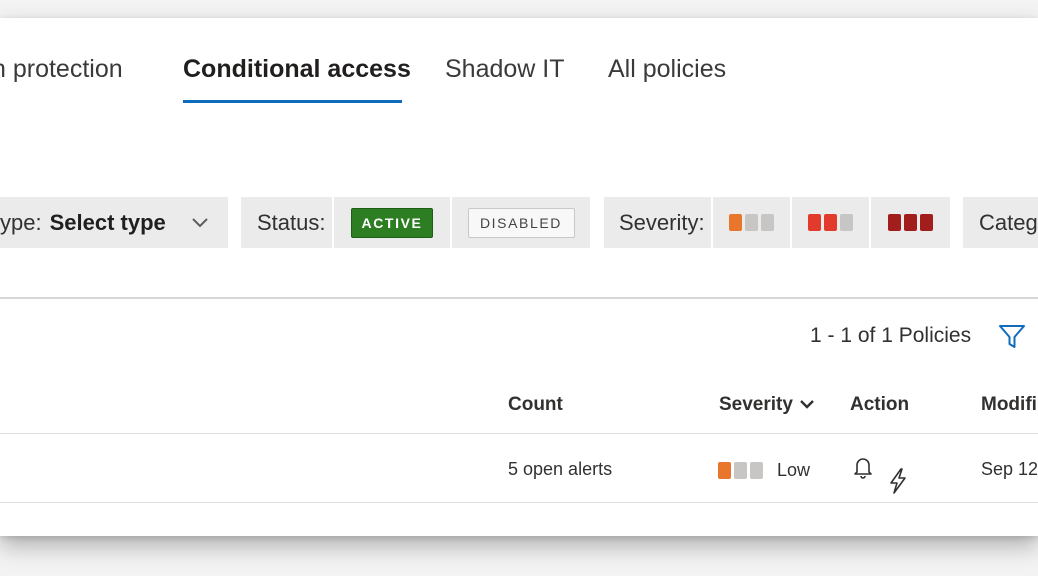 The image size is (1038, 576). I want to click on status-filter-label: Status:, so click(291, 222).